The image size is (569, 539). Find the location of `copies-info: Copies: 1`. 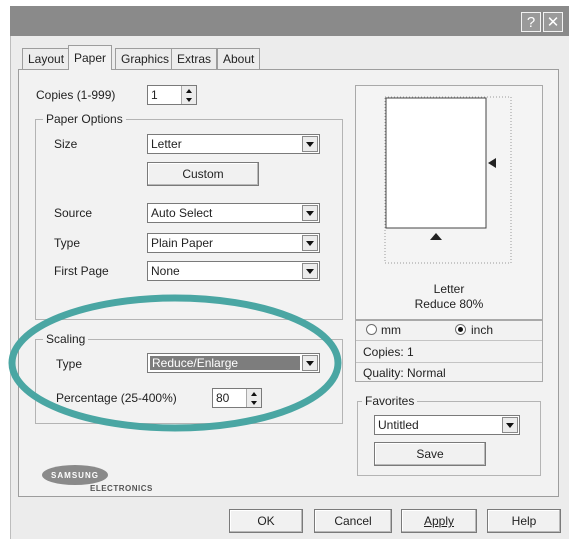

copies-info: Copies: 1 is located at coordinates (388, 352).